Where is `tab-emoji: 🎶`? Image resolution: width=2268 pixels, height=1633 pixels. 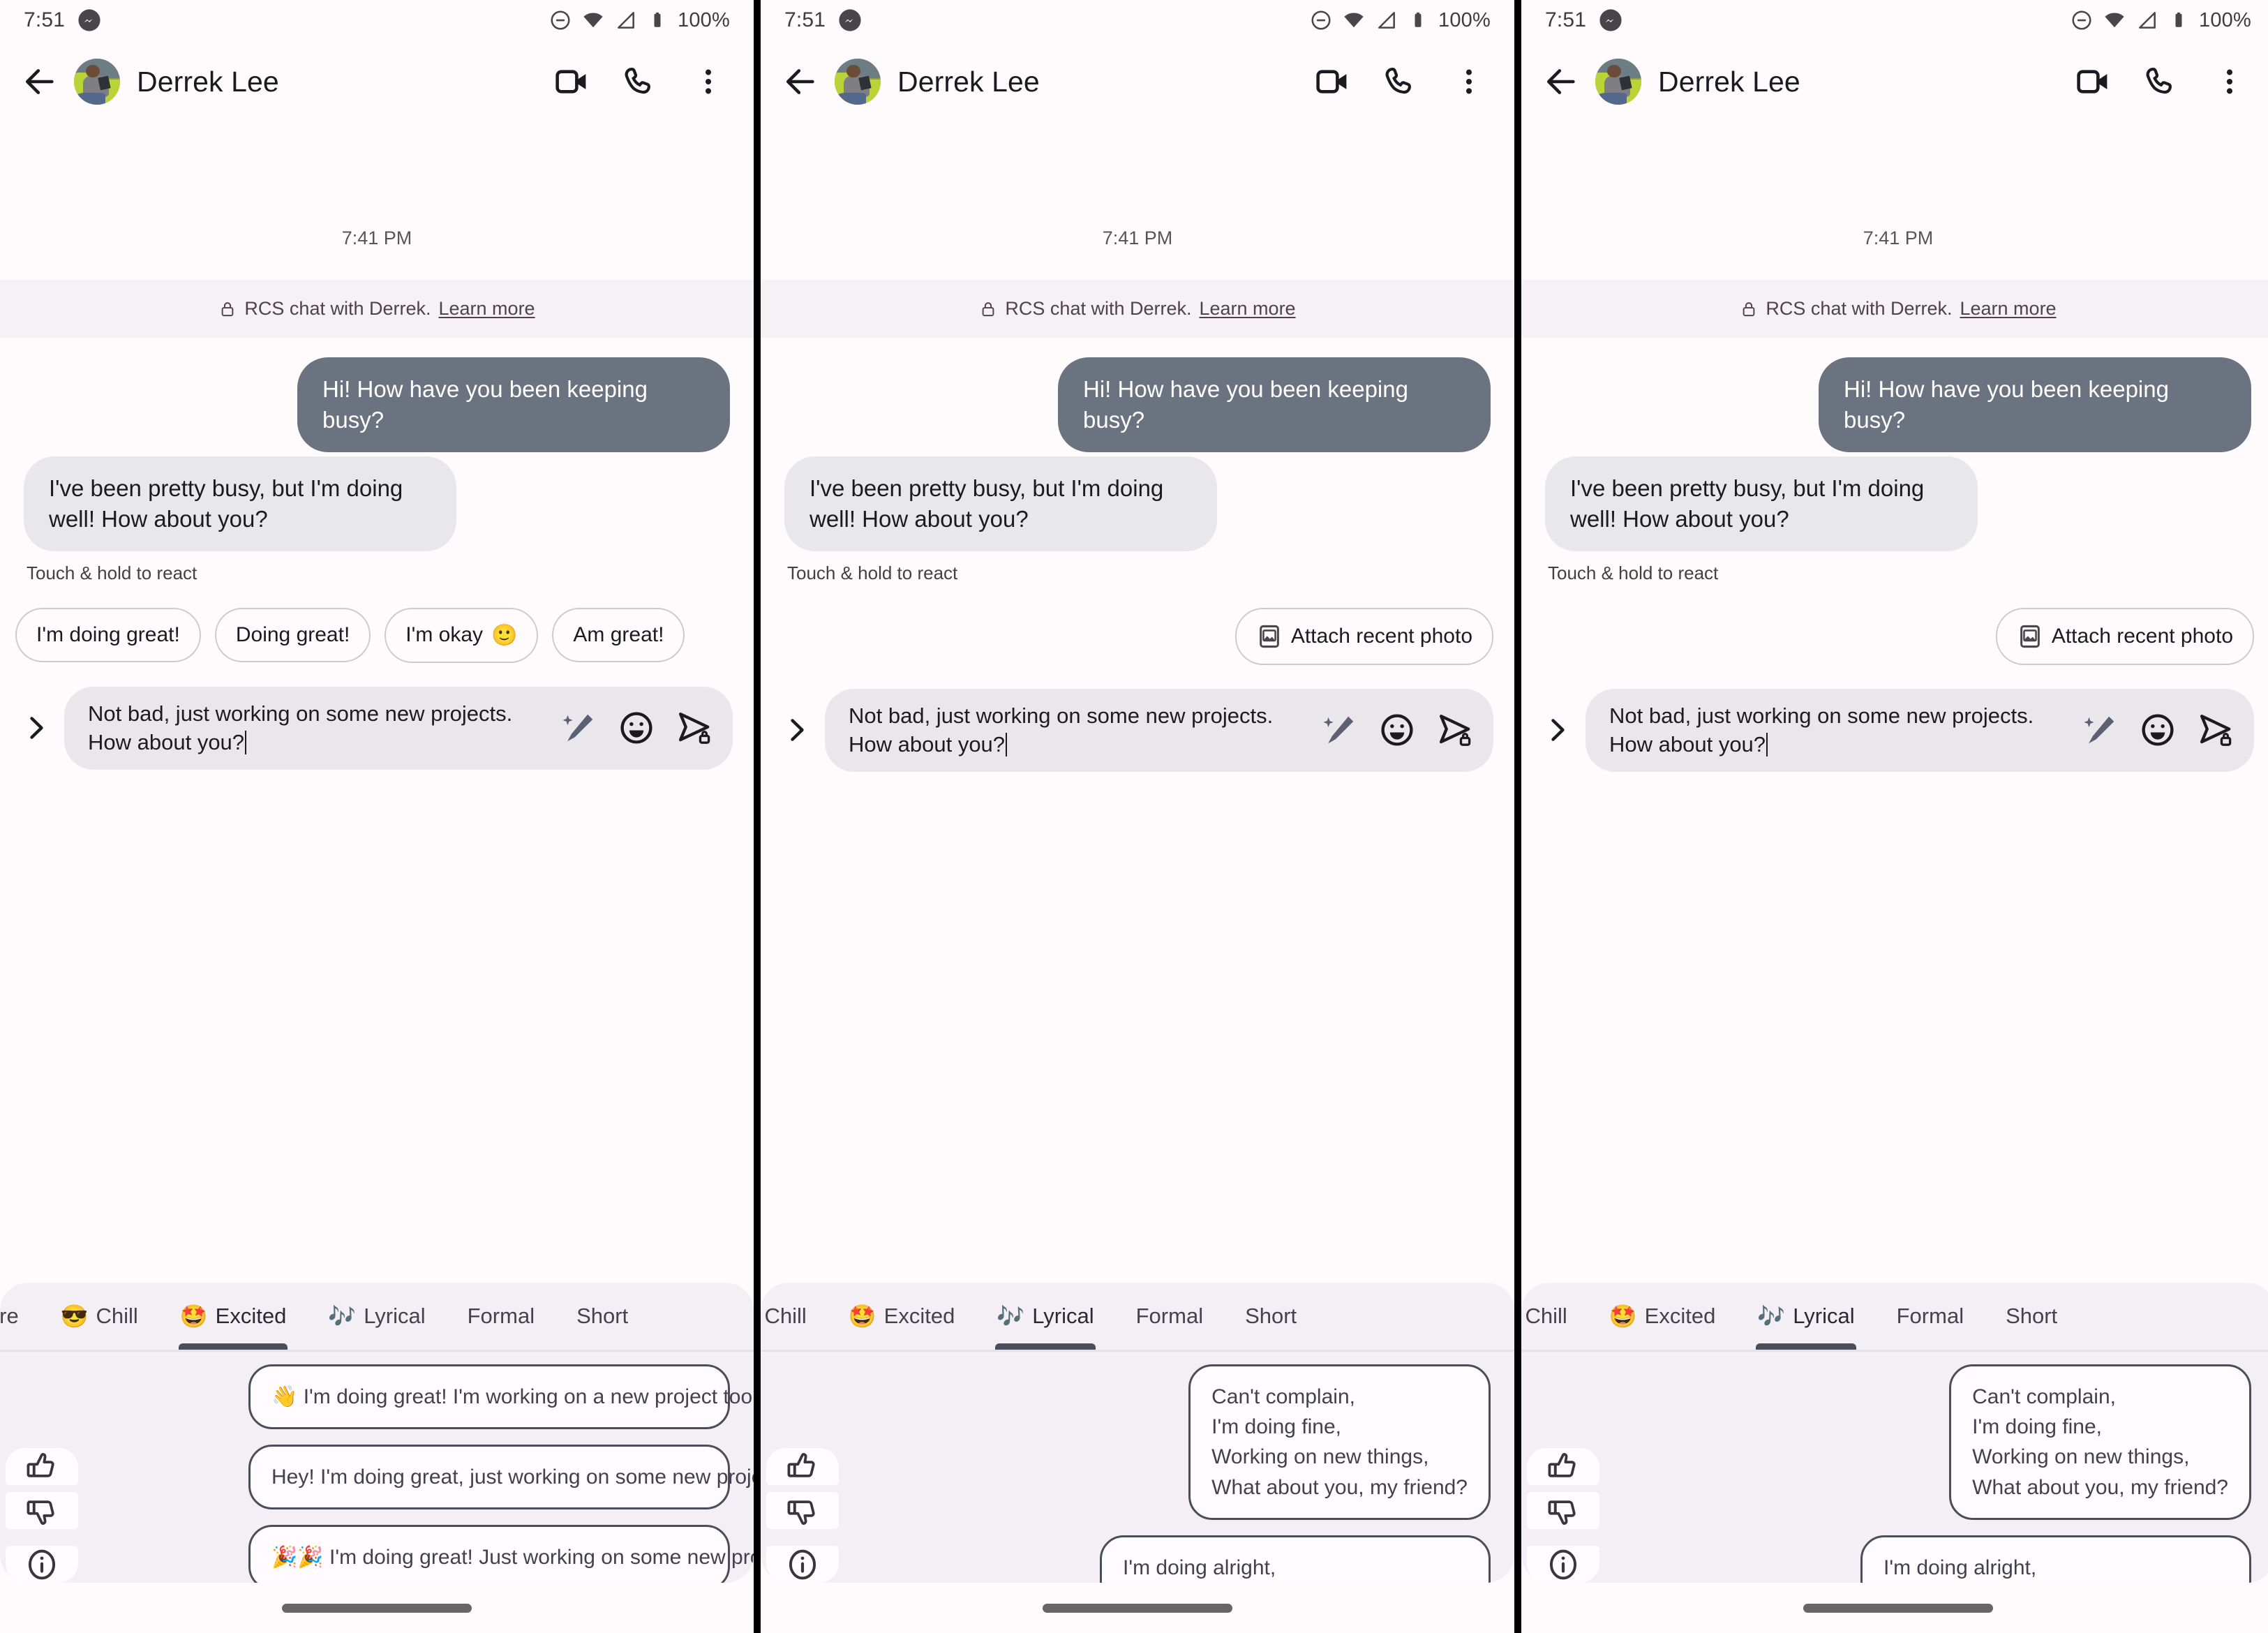 tab-emoji: 🎶 is located at coordinates (1011, 1316).